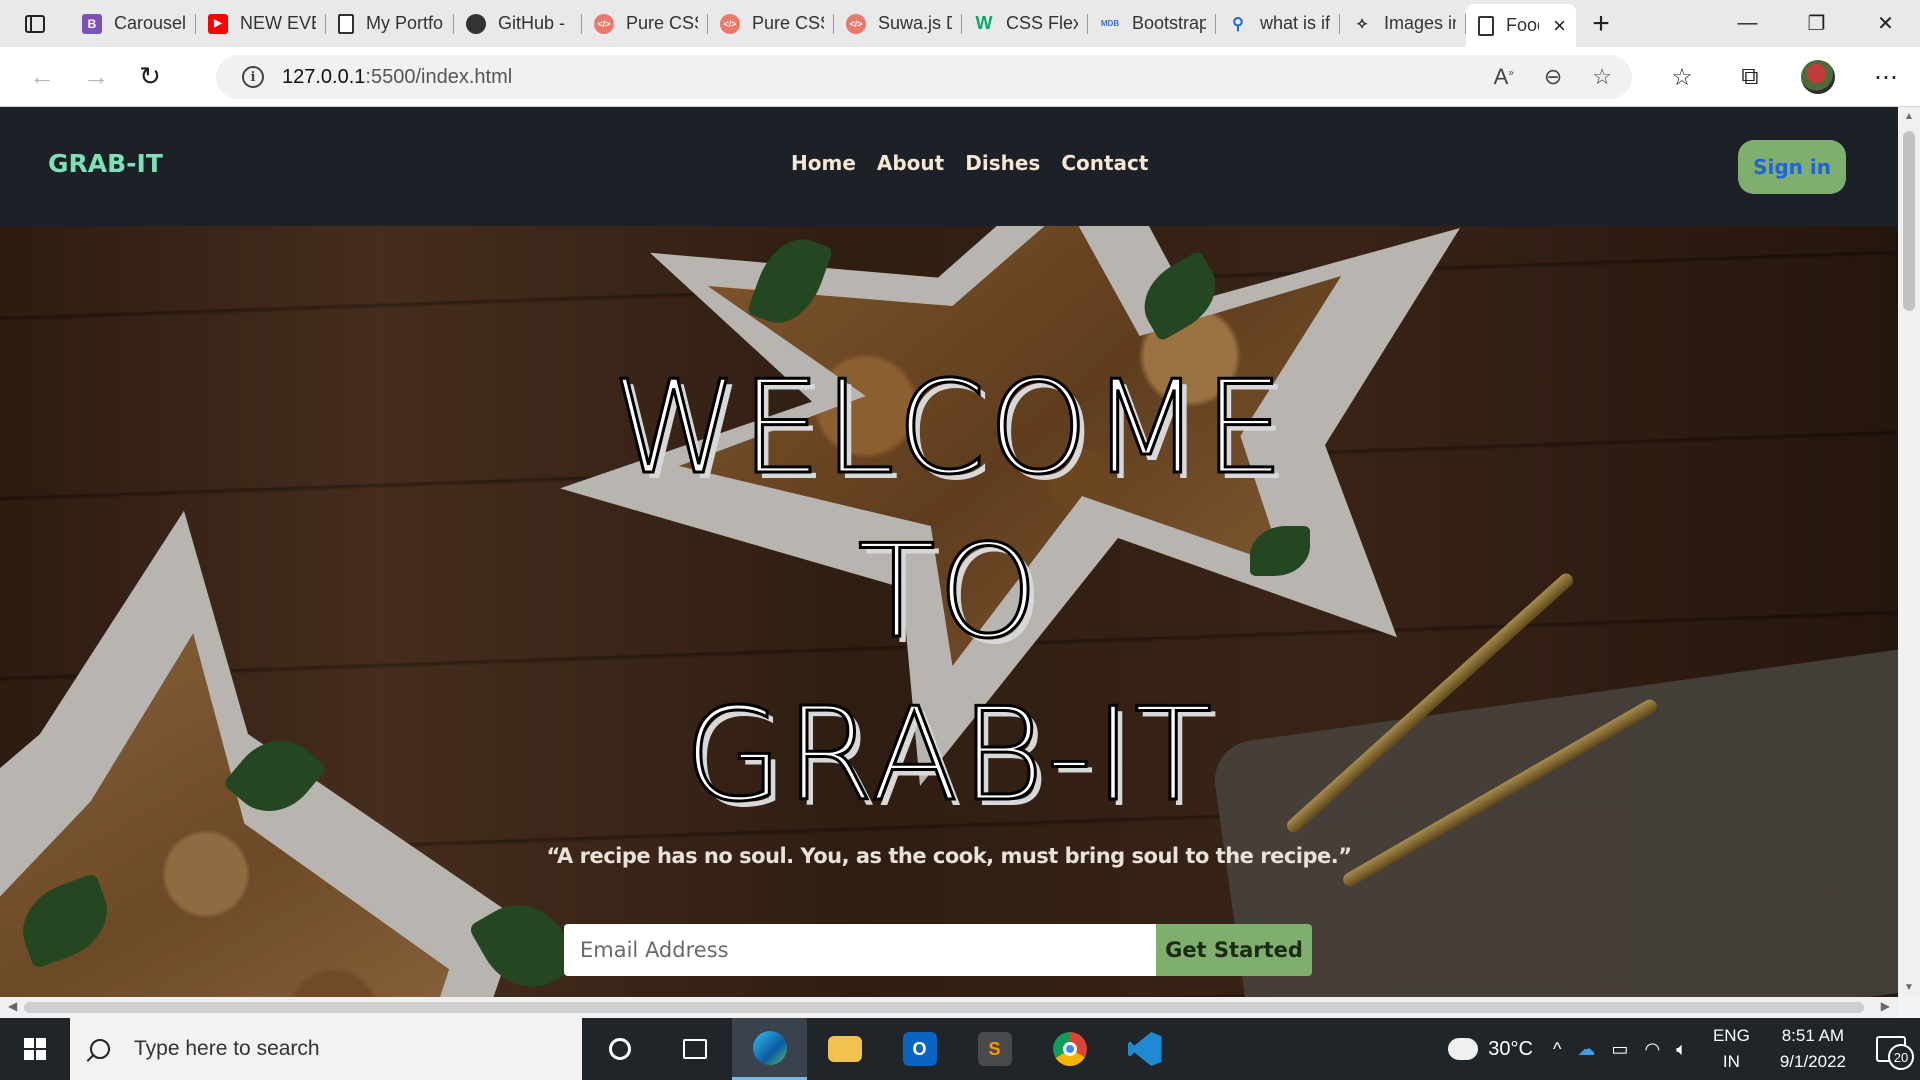 The height and width of the screenshot is (1080, 1920). I want to click on nav-link-dishes: Dishes, so click(1002, 163).